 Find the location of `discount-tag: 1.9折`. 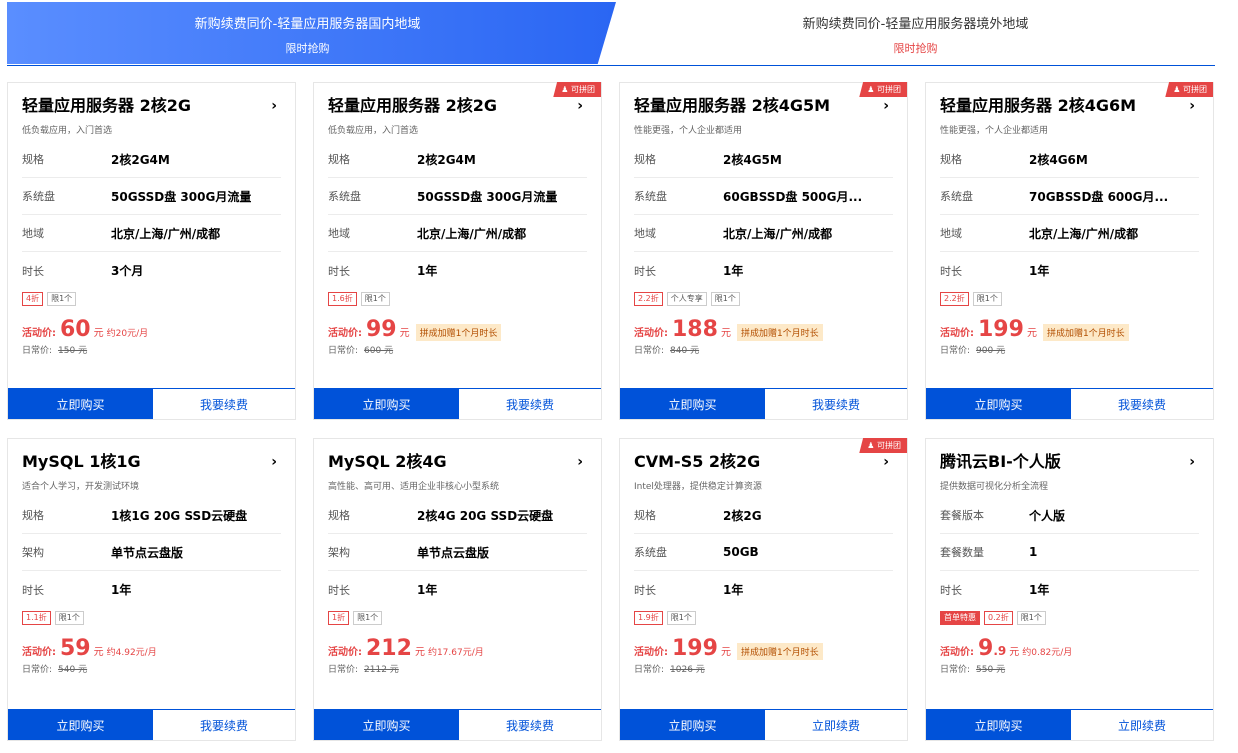

discount-tag: 1.9折 is located at coordinates (648, 618).